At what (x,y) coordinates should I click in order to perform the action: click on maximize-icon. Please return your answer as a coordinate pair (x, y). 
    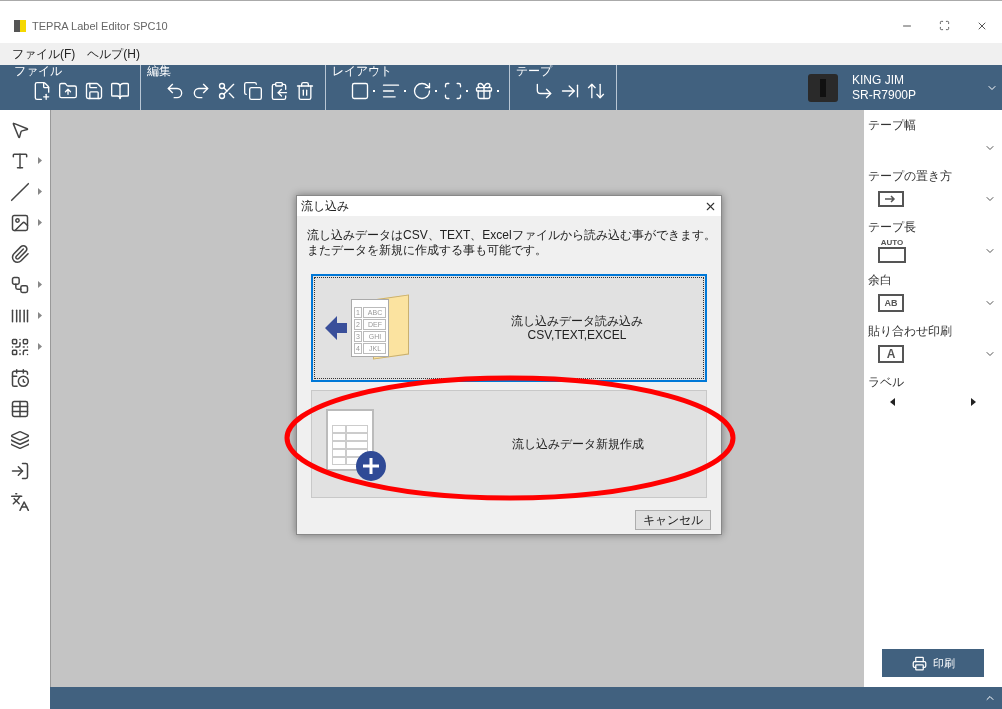
    Looking at the image, I should click on (944, 25).